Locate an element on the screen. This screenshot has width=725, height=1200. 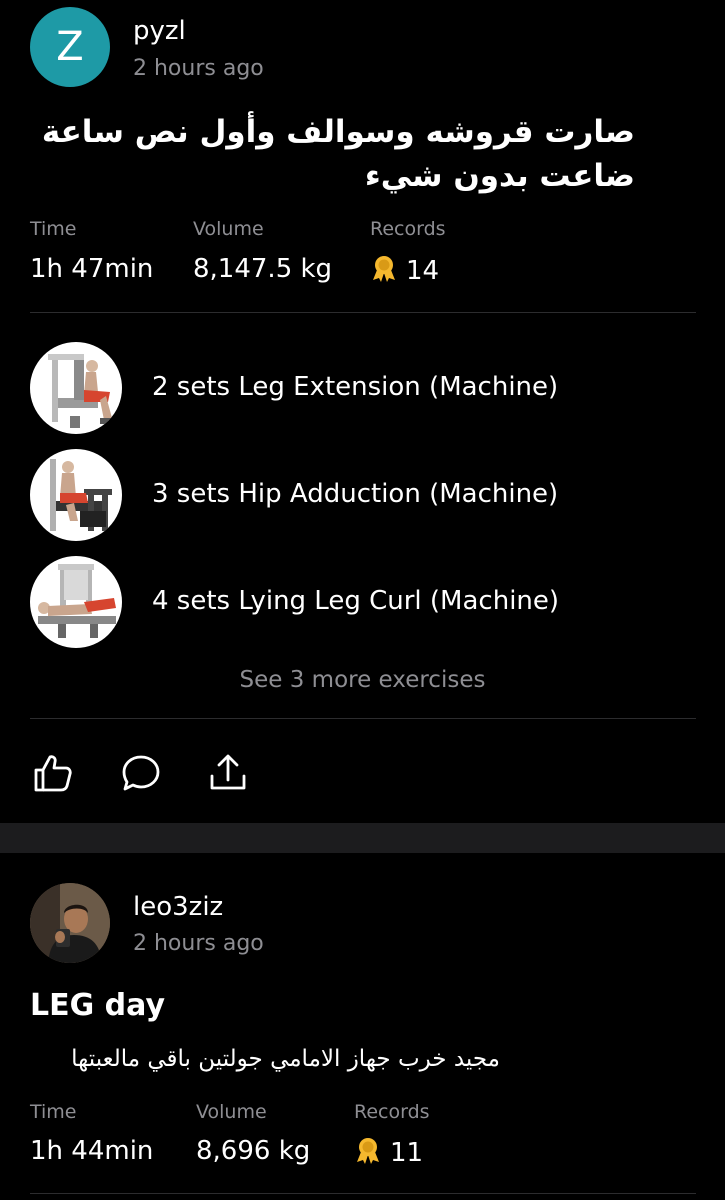
exercise-row: 3 sets Hip Adduction (Machine) is located at coordinates (360, 496).